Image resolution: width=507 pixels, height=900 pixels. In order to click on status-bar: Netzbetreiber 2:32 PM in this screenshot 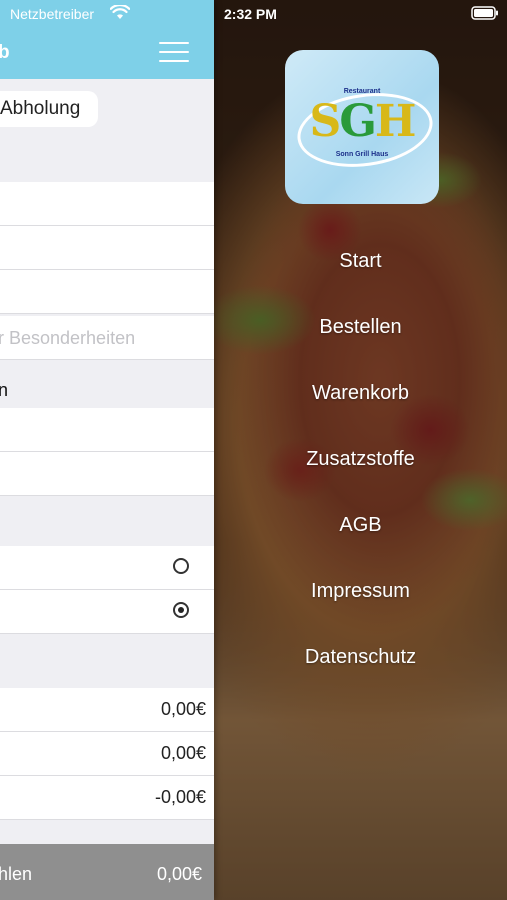, I will do `click(253, 14)`.